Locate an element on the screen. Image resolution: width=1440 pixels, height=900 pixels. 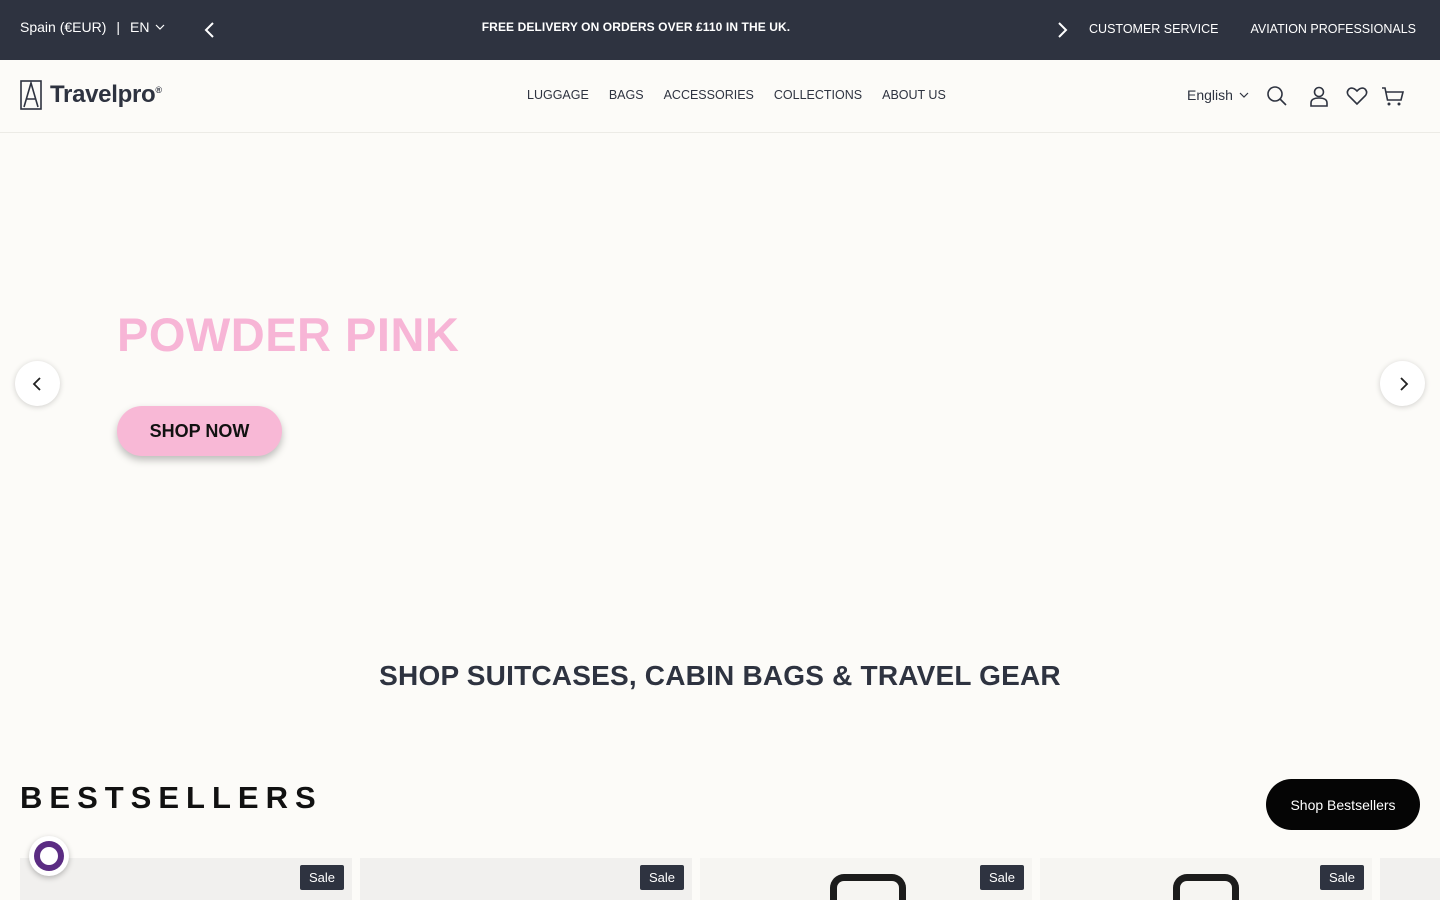
hero-title: POWDER PINK is located at coordinates (288, 334).